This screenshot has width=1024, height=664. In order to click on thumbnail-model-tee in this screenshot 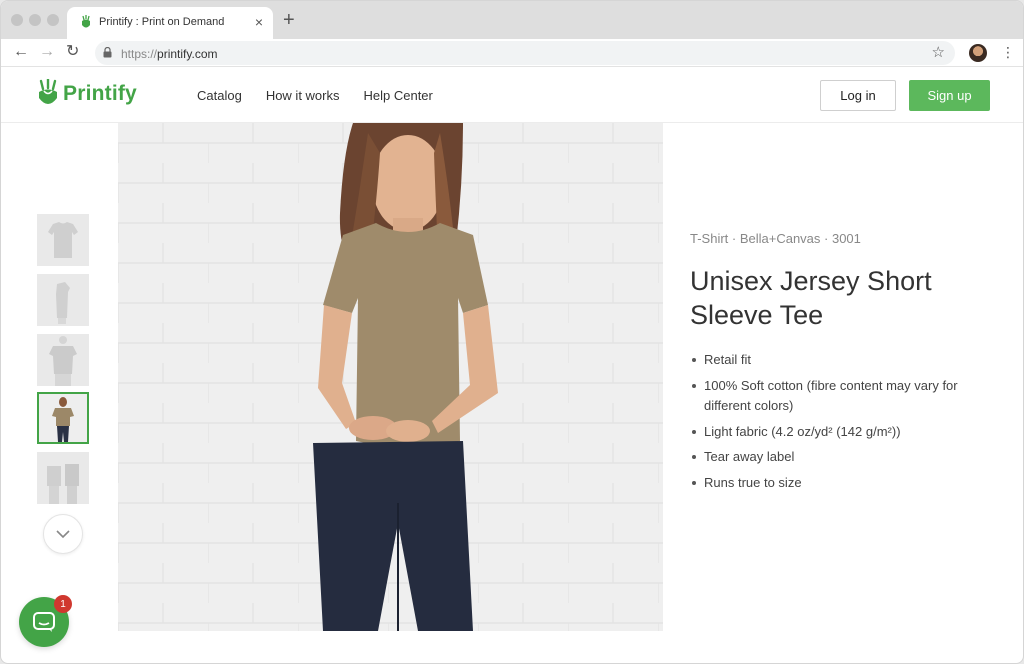, I will do `click(63, 418)`.